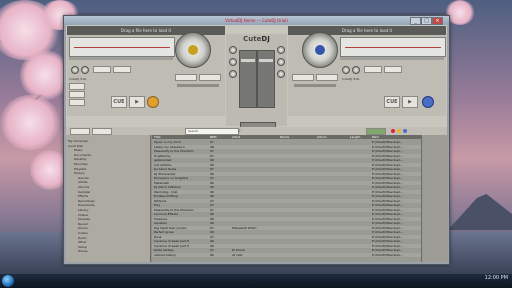  I want to click on start-button, so click(8, 281).